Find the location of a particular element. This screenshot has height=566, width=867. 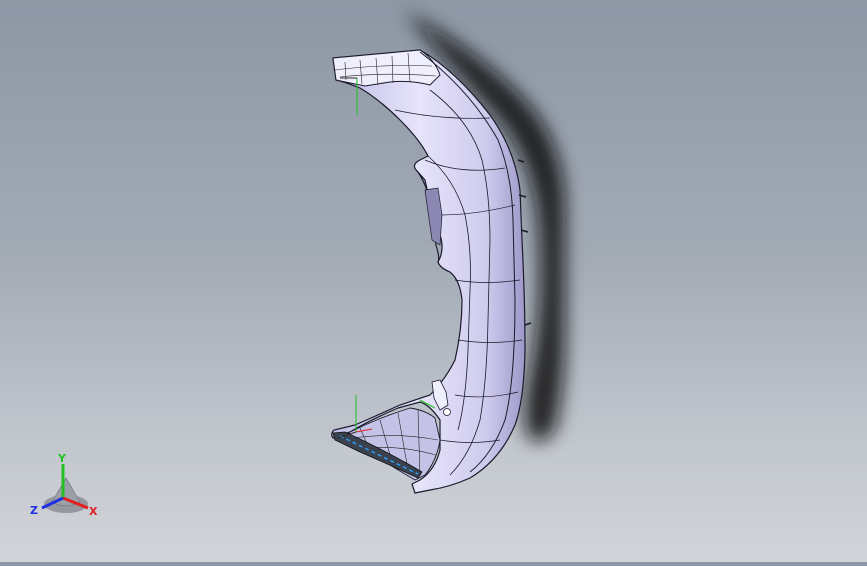

view-orientation-triad: Y X Z is located at coordinates (66, 486).